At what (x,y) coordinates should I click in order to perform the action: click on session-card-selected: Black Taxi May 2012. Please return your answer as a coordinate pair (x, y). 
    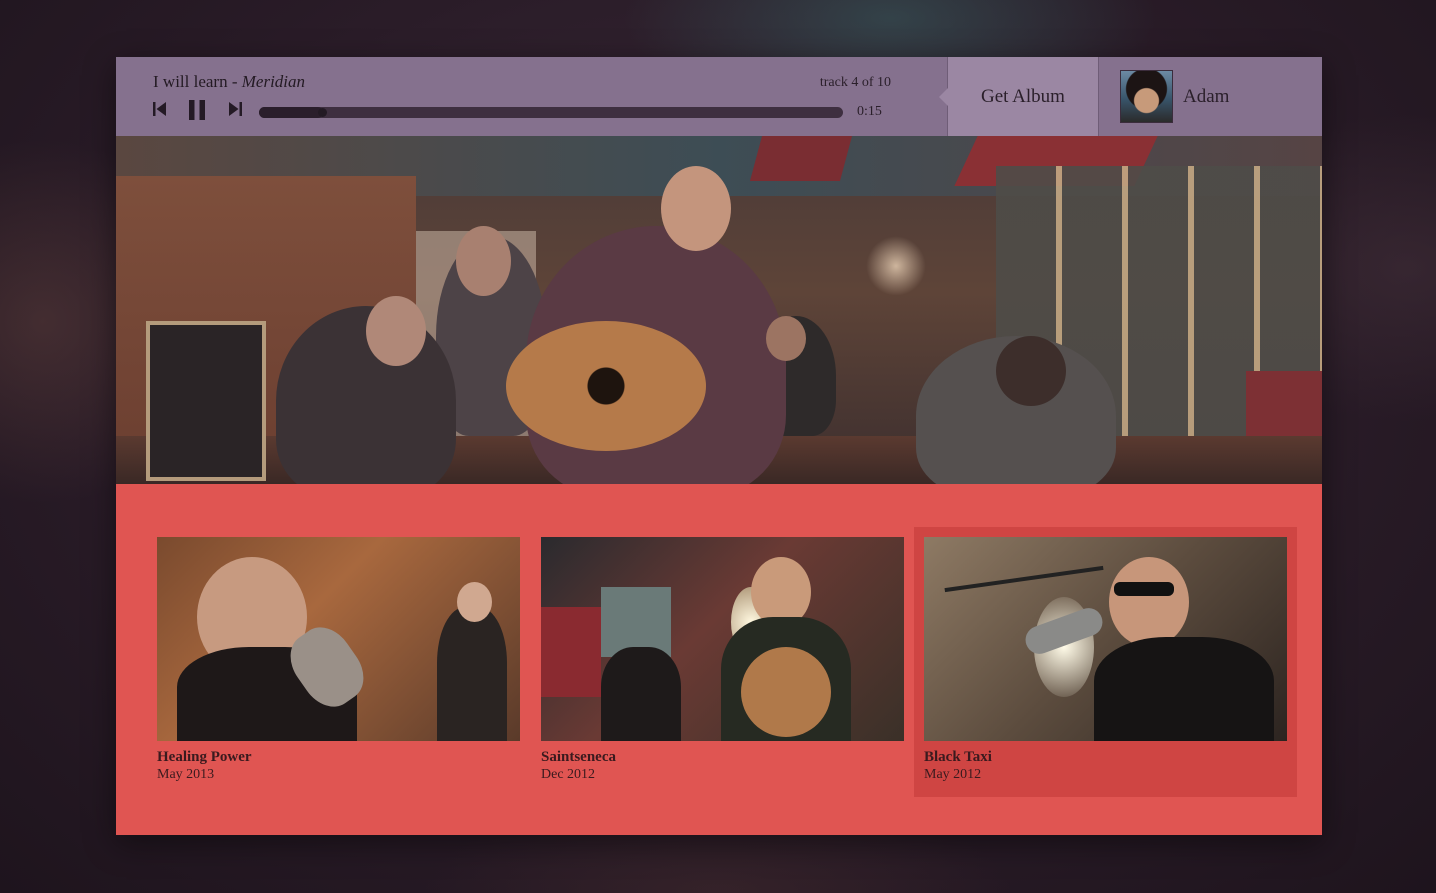
    Looking at the image, I should click on (1105, 662).